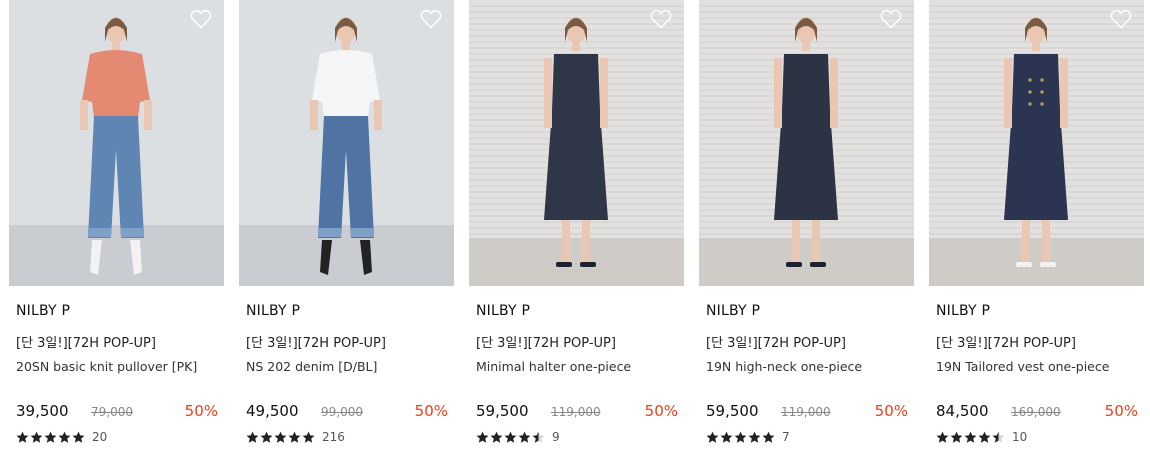 The image size is (1150, 464). I want to click on rating: 20, so click(61, 437).